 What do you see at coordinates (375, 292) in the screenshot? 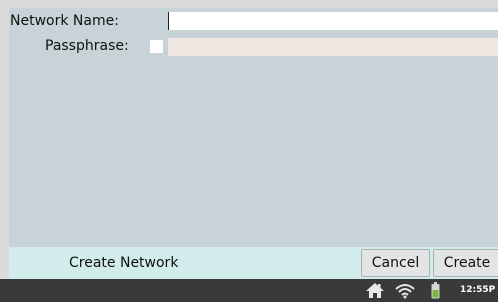
I see `home-icon` at bounding box center [375, 292].